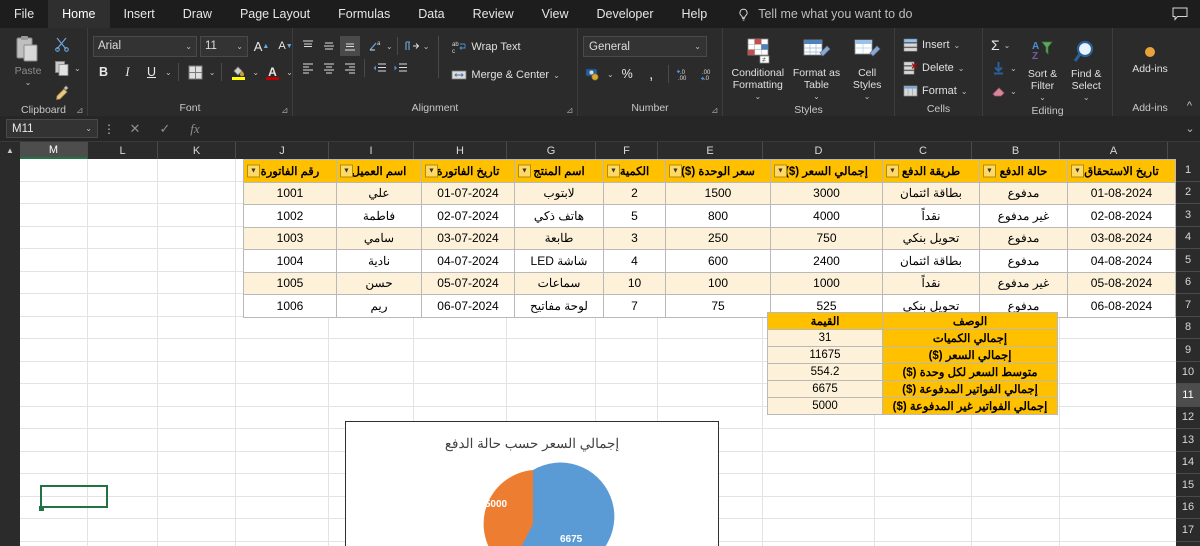 The width and height of the screenshot is (1200, 546). Describe the element at coordinates (826, 216) in the screenshot. I see `cell-total-price: 4000` at that location.